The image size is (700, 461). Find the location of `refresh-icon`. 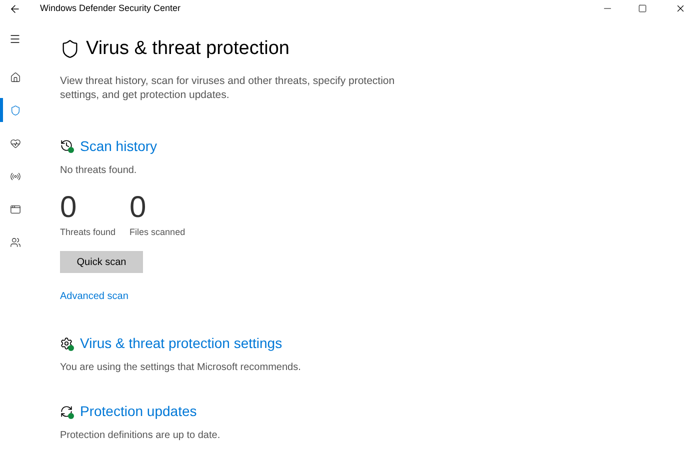

refresh-icon is located at coordinates (67, 411).